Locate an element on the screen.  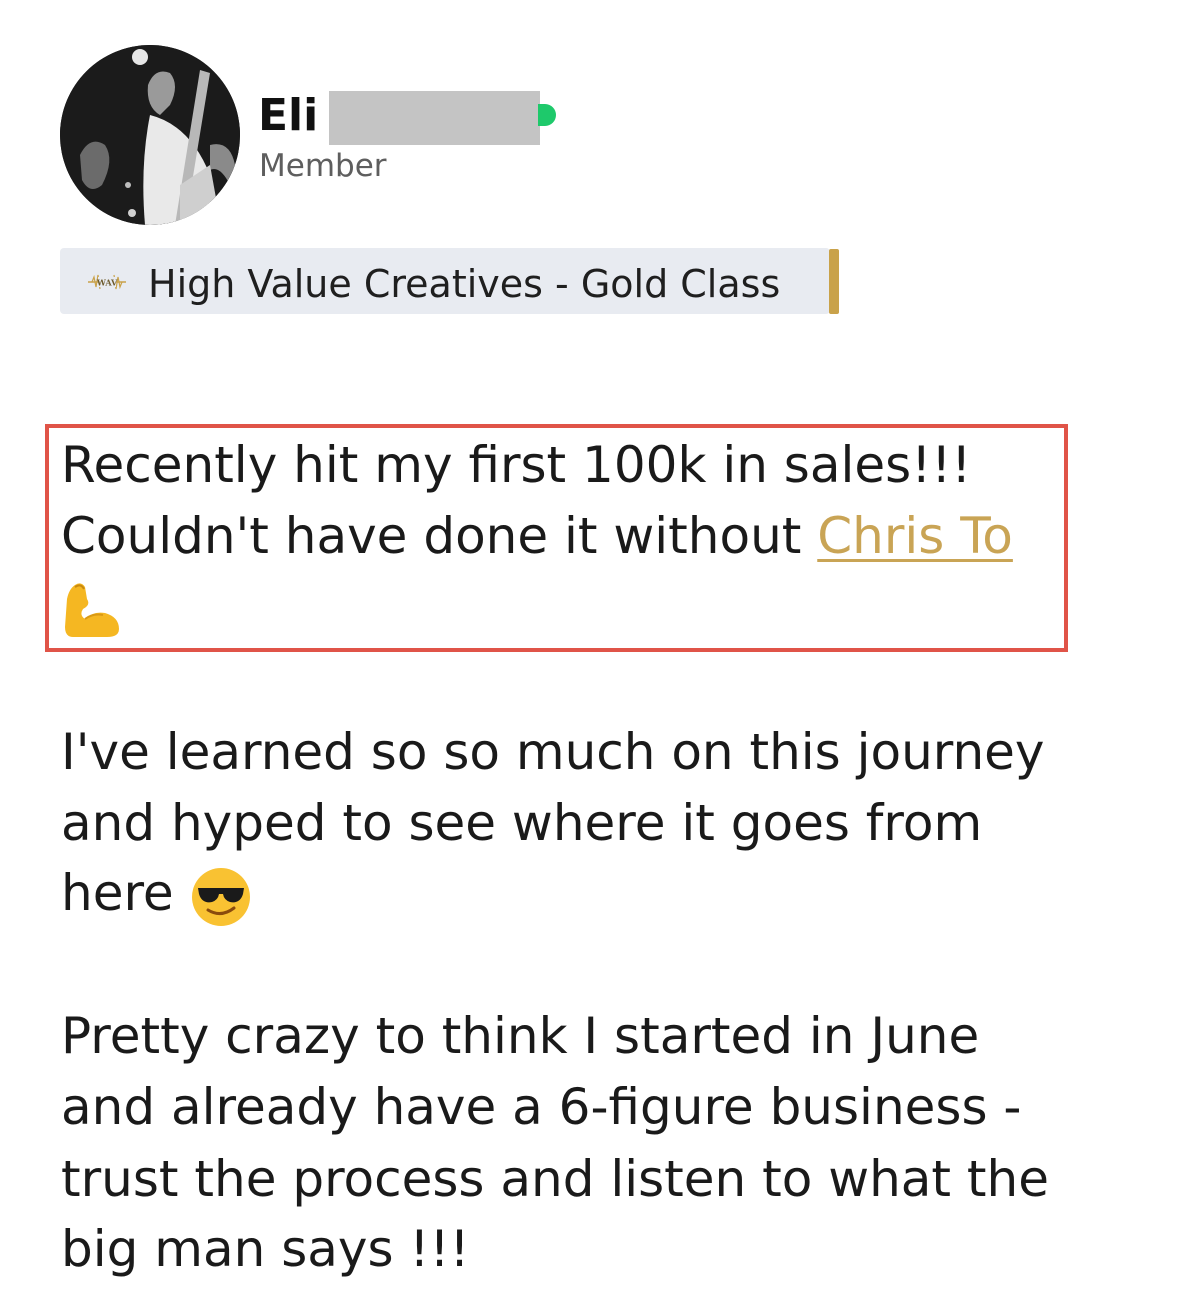
sunglasses-face-emoji is located at coordinates (221, 897).